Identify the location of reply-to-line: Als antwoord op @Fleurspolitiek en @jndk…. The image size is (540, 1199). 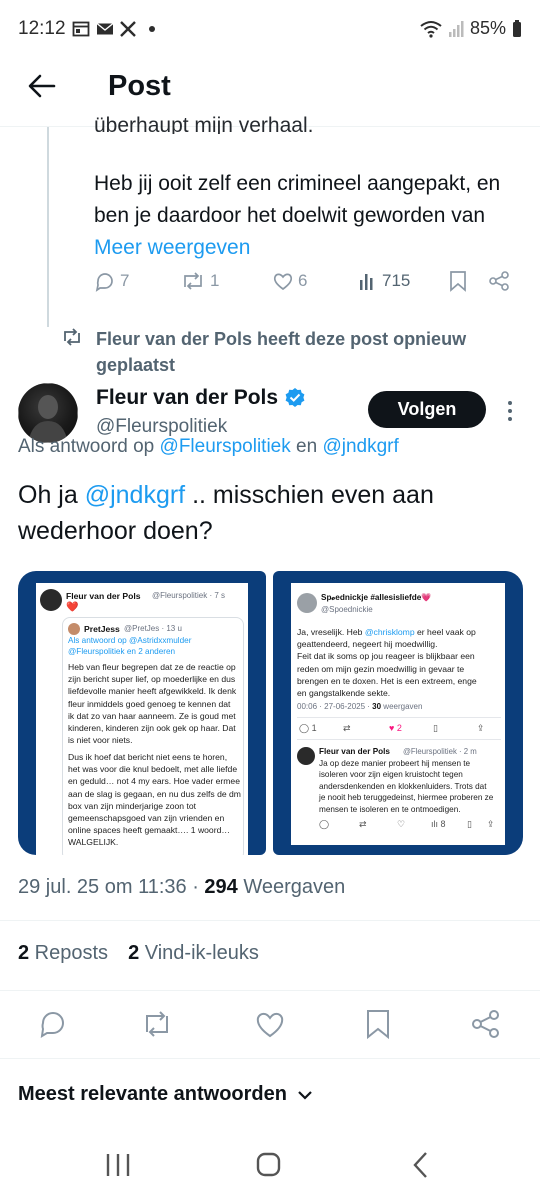
(208, 447).